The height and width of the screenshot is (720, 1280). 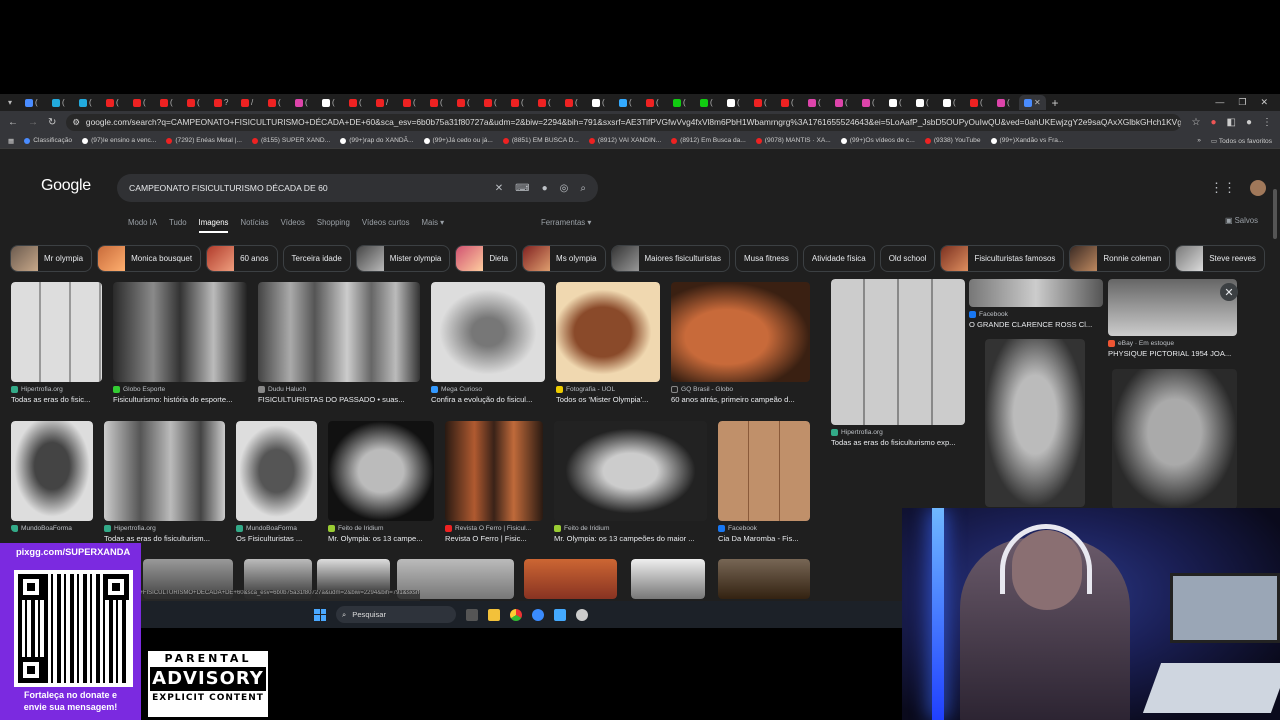 What do you see at coordinates (33, 122) in the screenshot?
I see `forward-icon: →` at bounding box center [33, 122].